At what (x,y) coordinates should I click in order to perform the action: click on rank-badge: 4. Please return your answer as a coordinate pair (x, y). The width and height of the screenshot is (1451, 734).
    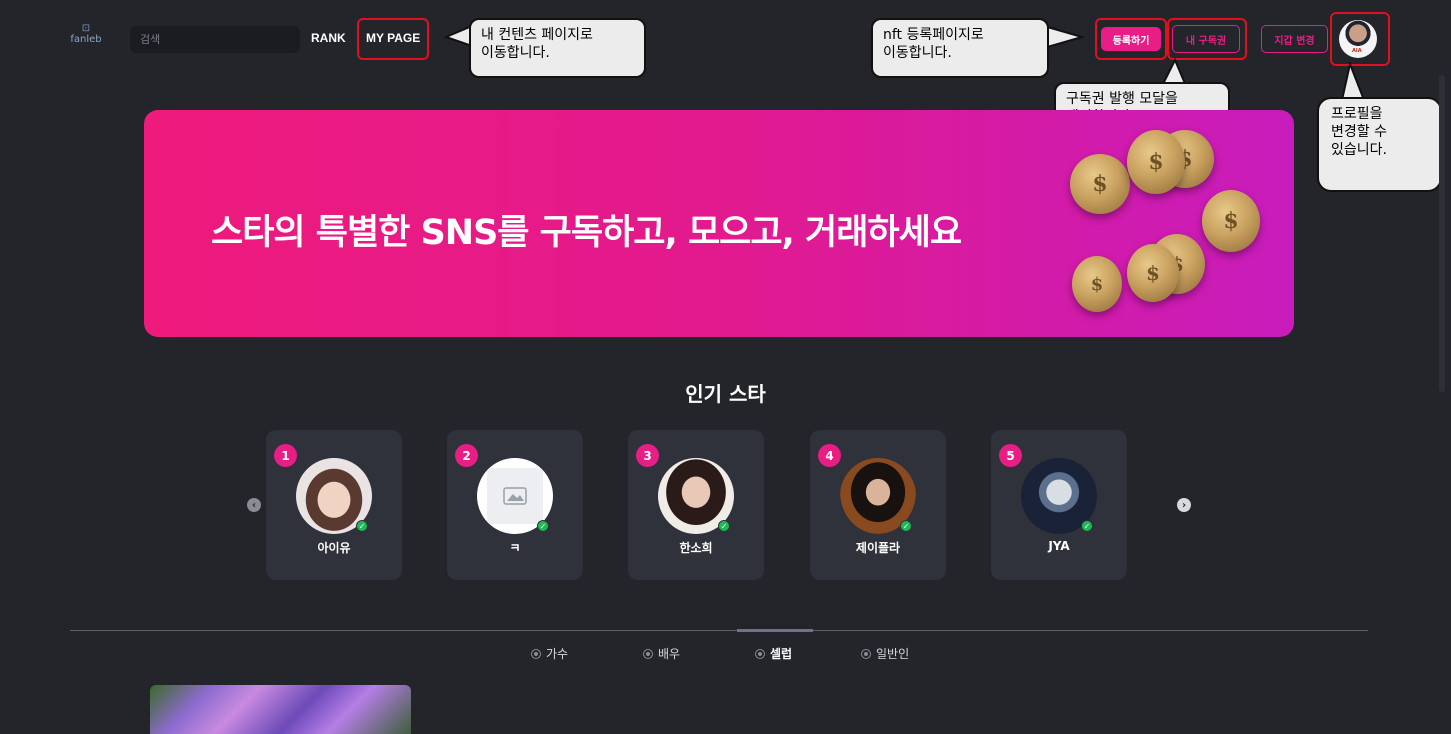
    Looking at the image, I should click on (829, 455).